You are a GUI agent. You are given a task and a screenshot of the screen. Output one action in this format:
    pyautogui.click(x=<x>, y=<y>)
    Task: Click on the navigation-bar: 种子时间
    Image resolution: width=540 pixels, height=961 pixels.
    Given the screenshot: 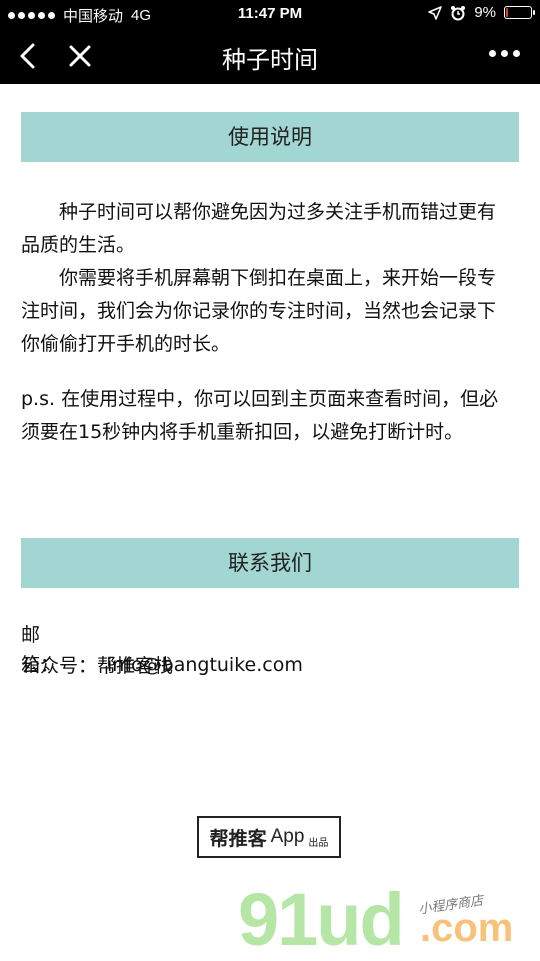 What is the action you would take?
    pyautogui.click(x=270, y=56)
    